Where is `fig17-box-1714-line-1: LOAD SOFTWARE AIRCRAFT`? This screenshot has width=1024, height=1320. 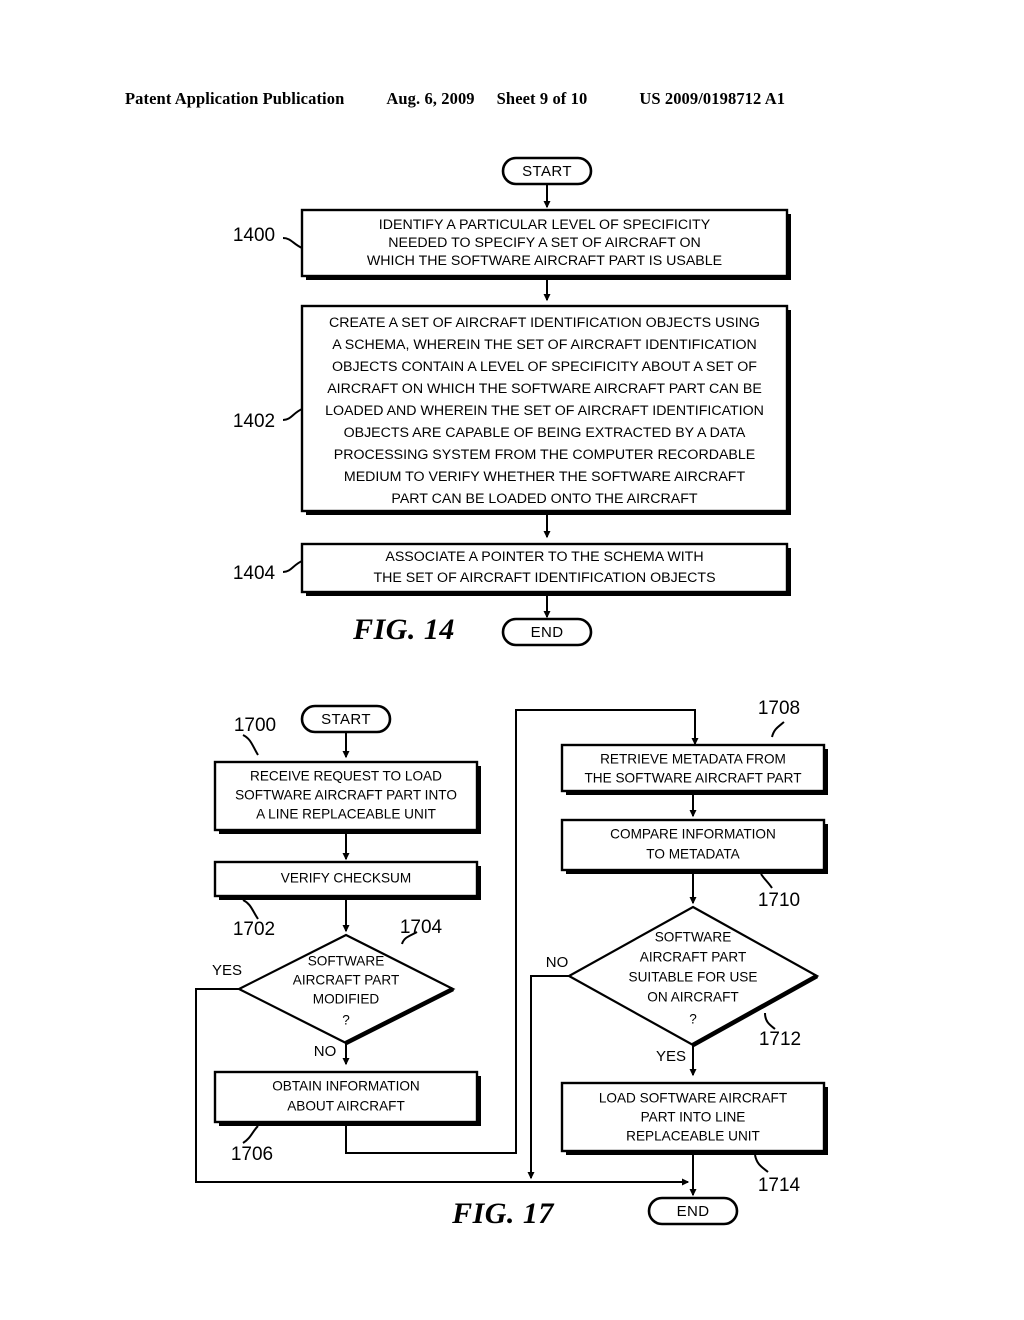 fig17-box-1714-line-1: LOAD SOFTWARE AIRCRAFT is located at coordinates (693, 1098).